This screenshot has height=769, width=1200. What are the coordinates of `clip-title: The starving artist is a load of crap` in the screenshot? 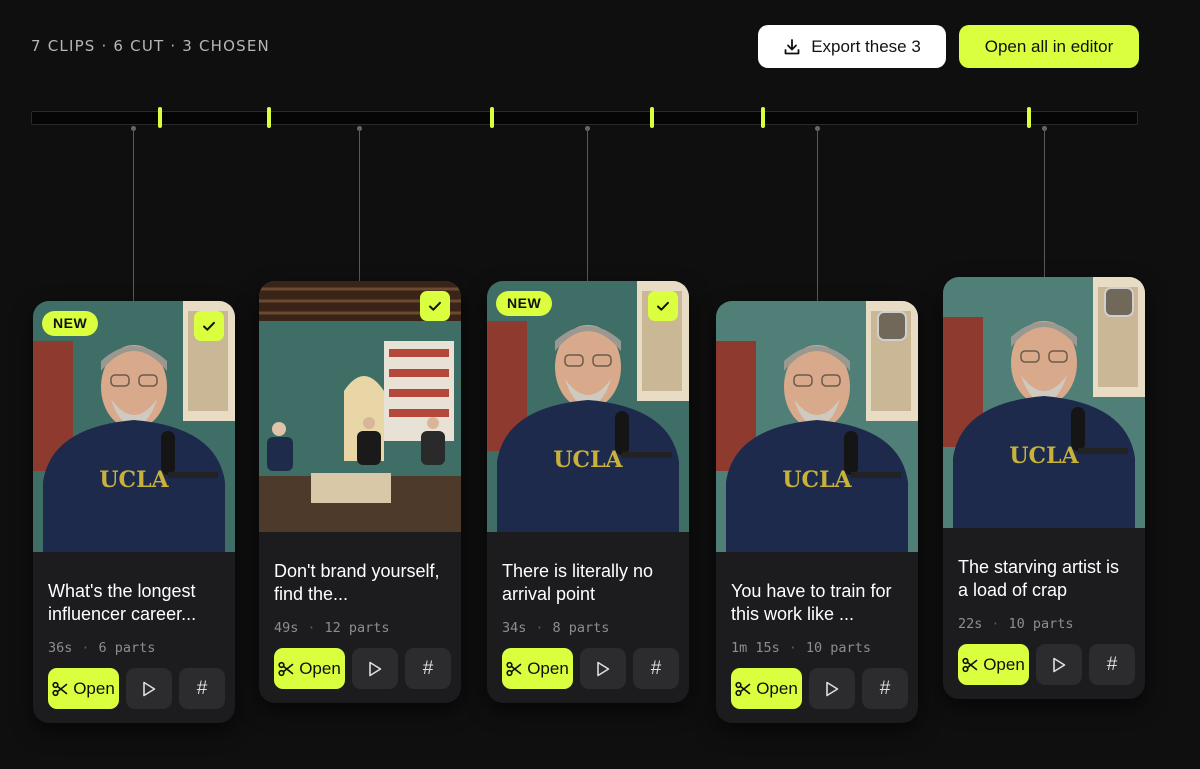 It's located at (1039, 578).